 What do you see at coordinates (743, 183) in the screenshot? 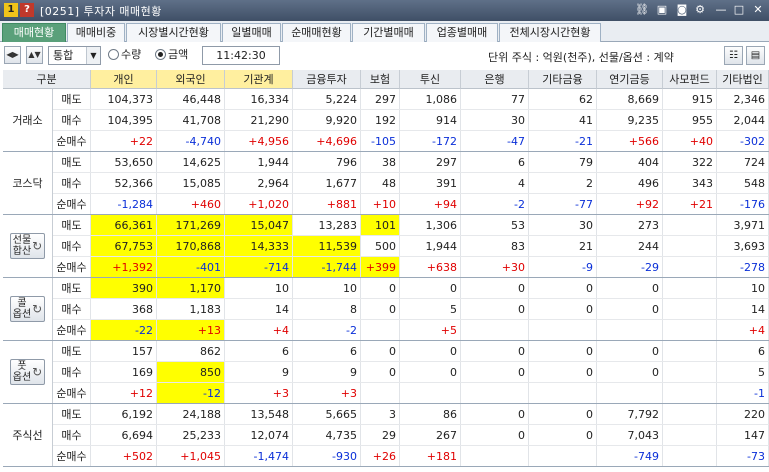
I see `table-cell: 548` at bounding box center [743, 183].